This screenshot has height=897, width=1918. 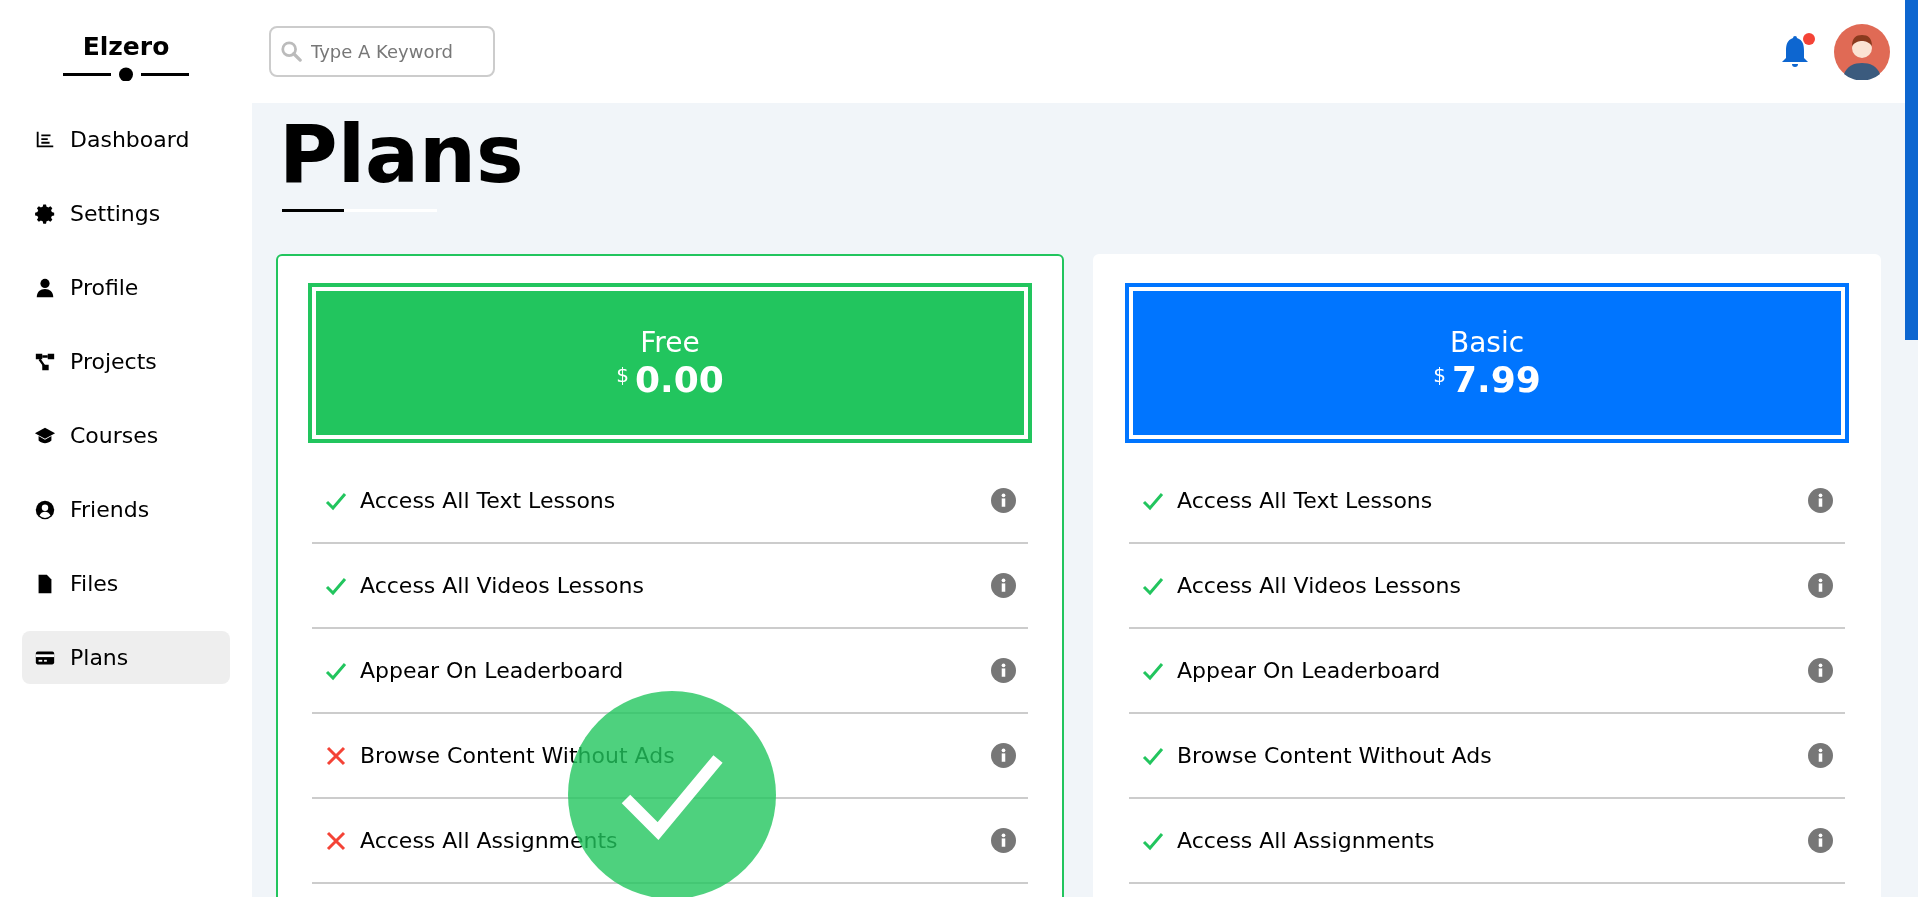 I want to click on logo: Elzero, so click(x=126, y=46).